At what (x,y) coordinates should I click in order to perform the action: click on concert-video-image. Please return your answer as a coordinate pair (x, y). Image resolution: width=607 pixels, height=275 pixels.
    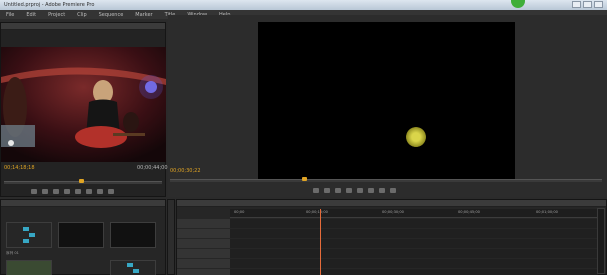
    Looking at the image, I should click on (83, 104).